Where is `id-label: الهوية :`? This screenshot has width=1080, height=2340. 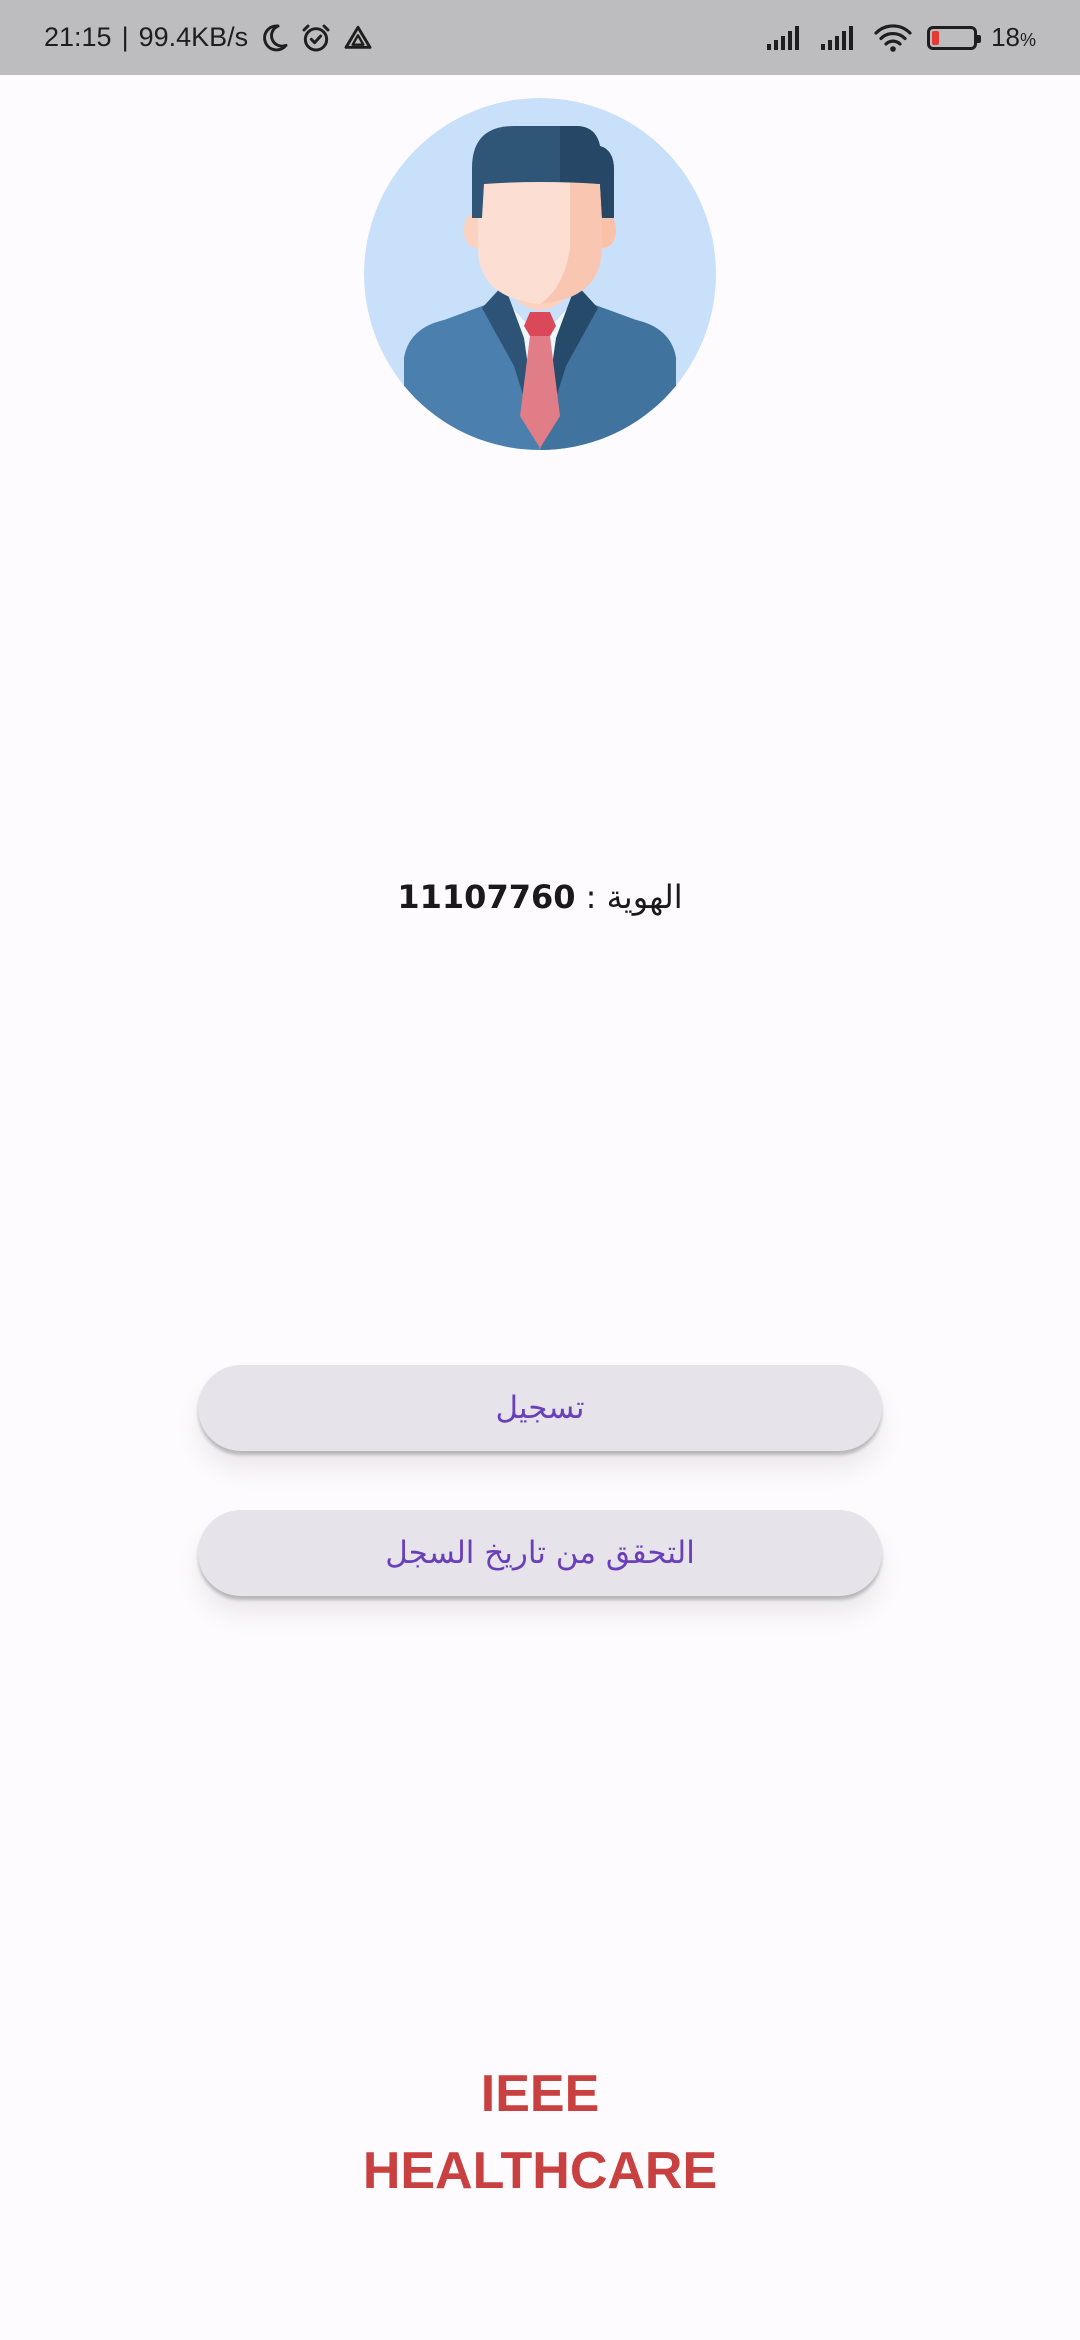
id-label: الهوية : is located at coordinates (634, 897).